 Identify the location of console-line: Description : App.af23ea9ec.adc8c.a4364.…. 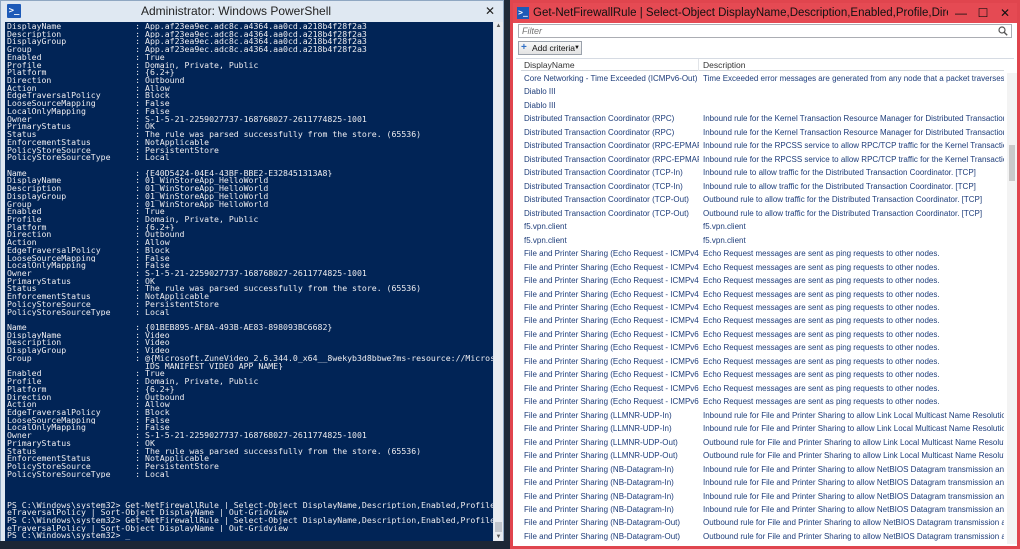
(187, 34).